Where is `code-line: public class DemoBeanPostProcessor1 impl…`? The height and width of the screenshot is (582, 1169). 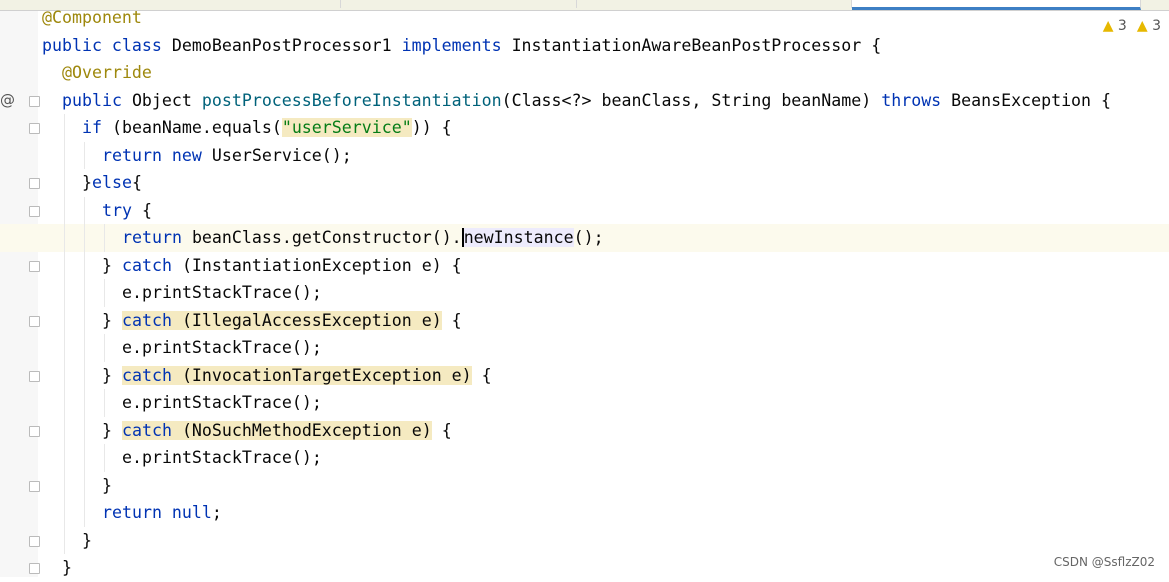
code-line: public class DemoBeanPostProcessor1 impl… is located at coordinates (584, 46).